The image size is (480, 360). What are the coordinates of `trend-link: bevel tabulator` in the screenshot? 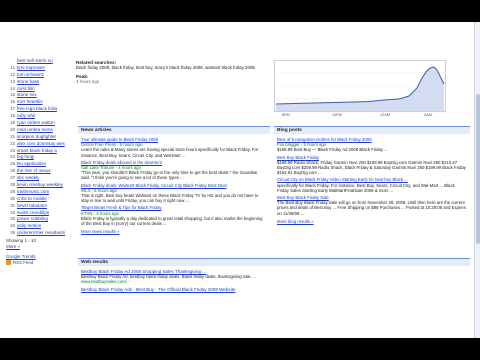 It's located at (32, 206).